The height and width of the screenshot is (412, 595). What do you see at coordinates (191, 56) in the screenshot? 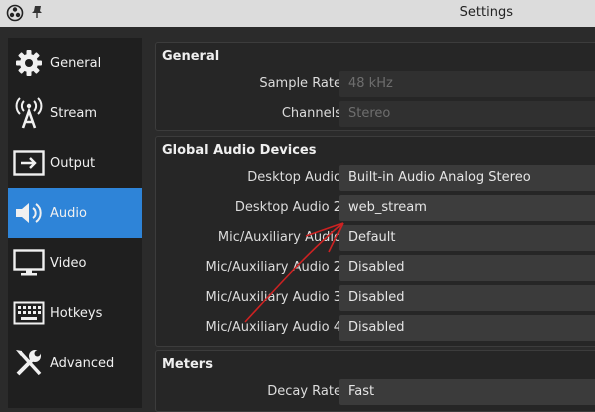
I see `group-title: General` at bounding box center [191, 56].